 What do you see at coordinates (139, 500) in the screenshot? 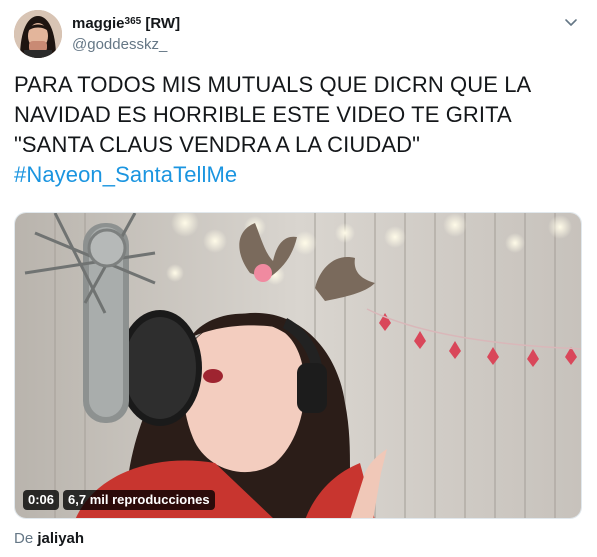
I see `video-view-count: 6,7 mil reproducciones` at bounding box center [139, 500].